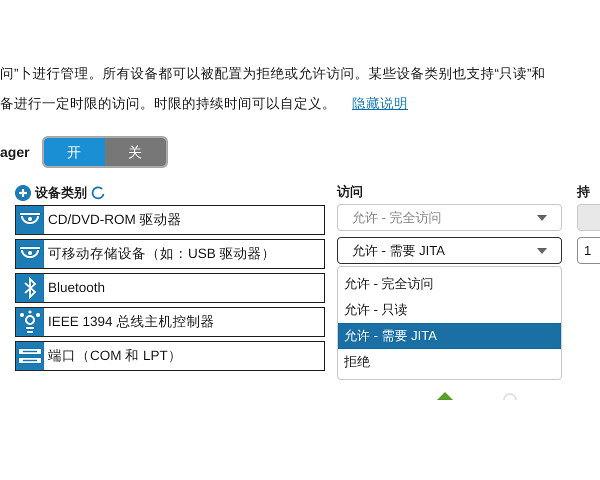  I want to click on hide-description-link: 隐藏说明, so click(380, 104).